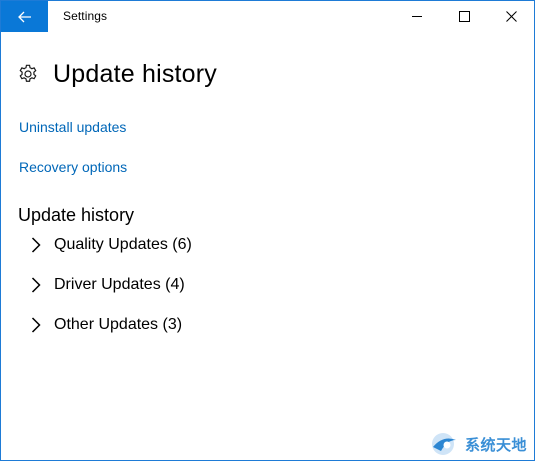 The width and height of the screenshot is (535, 461). I want to click on maximize-button, so click(464, 16).